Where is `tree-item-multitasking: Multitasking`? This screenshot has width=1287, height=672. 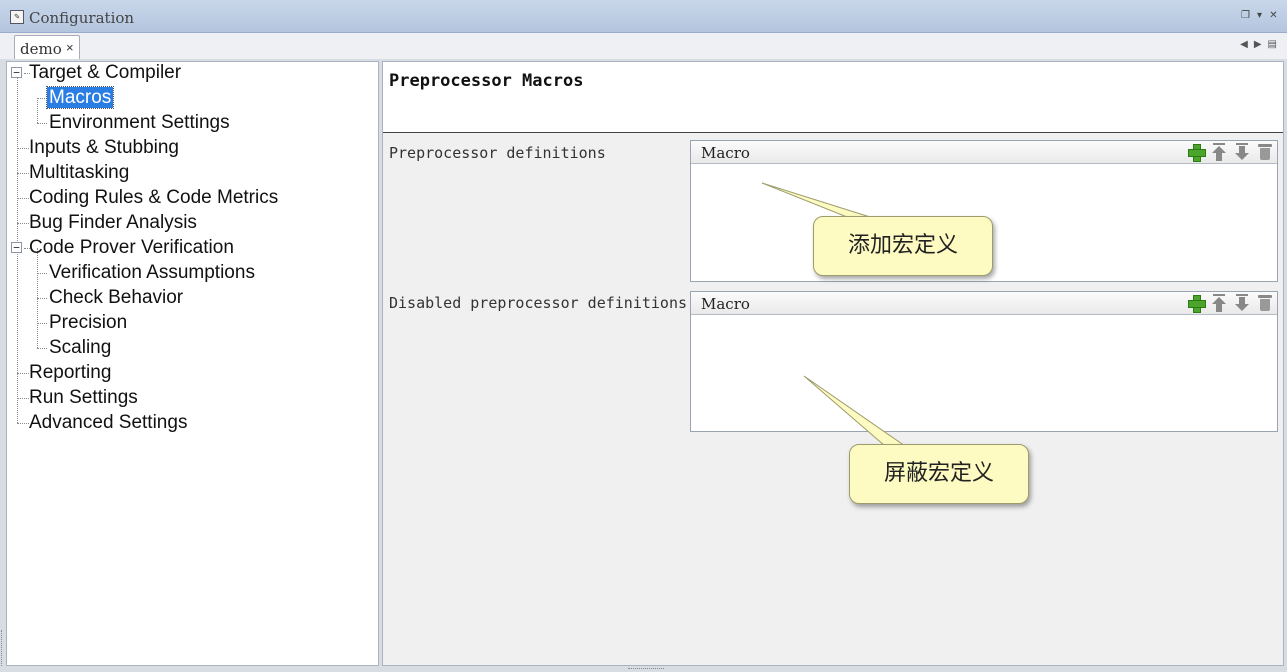
tree-item-multitasking: Multitasking is located at coordinates (79, 173).